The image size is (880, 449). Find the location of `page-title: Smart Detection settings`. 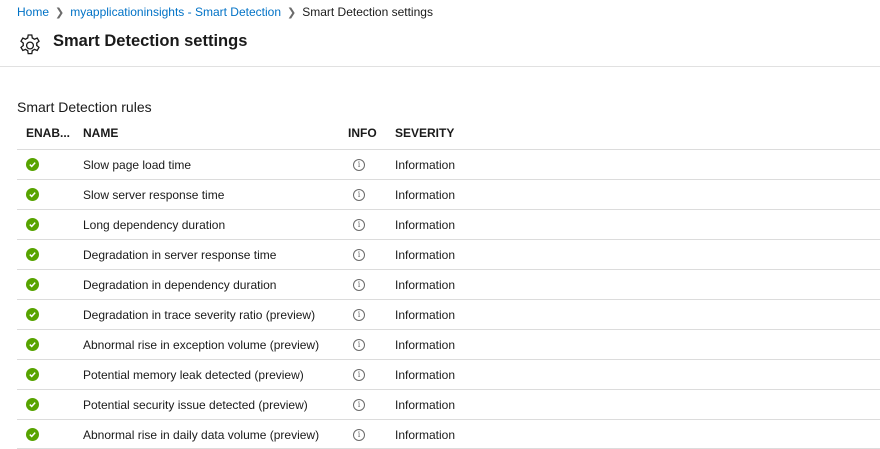

page-title: Smart Detection settings is located at coordinates (150, 41).